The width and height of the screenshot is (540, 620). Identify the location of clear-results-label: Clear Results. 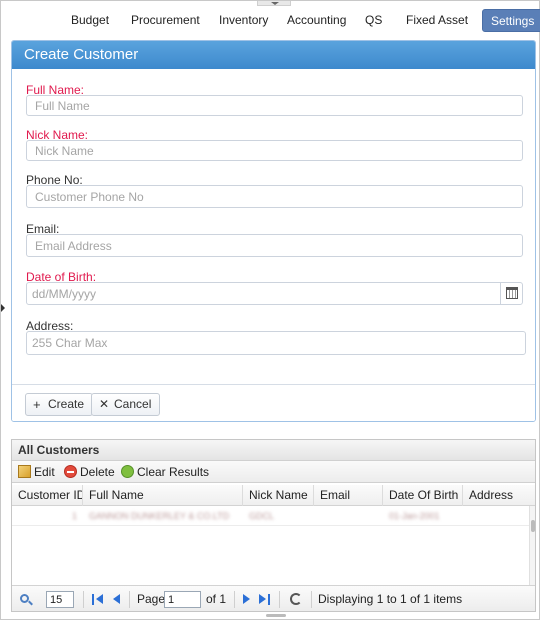
(173, 472).